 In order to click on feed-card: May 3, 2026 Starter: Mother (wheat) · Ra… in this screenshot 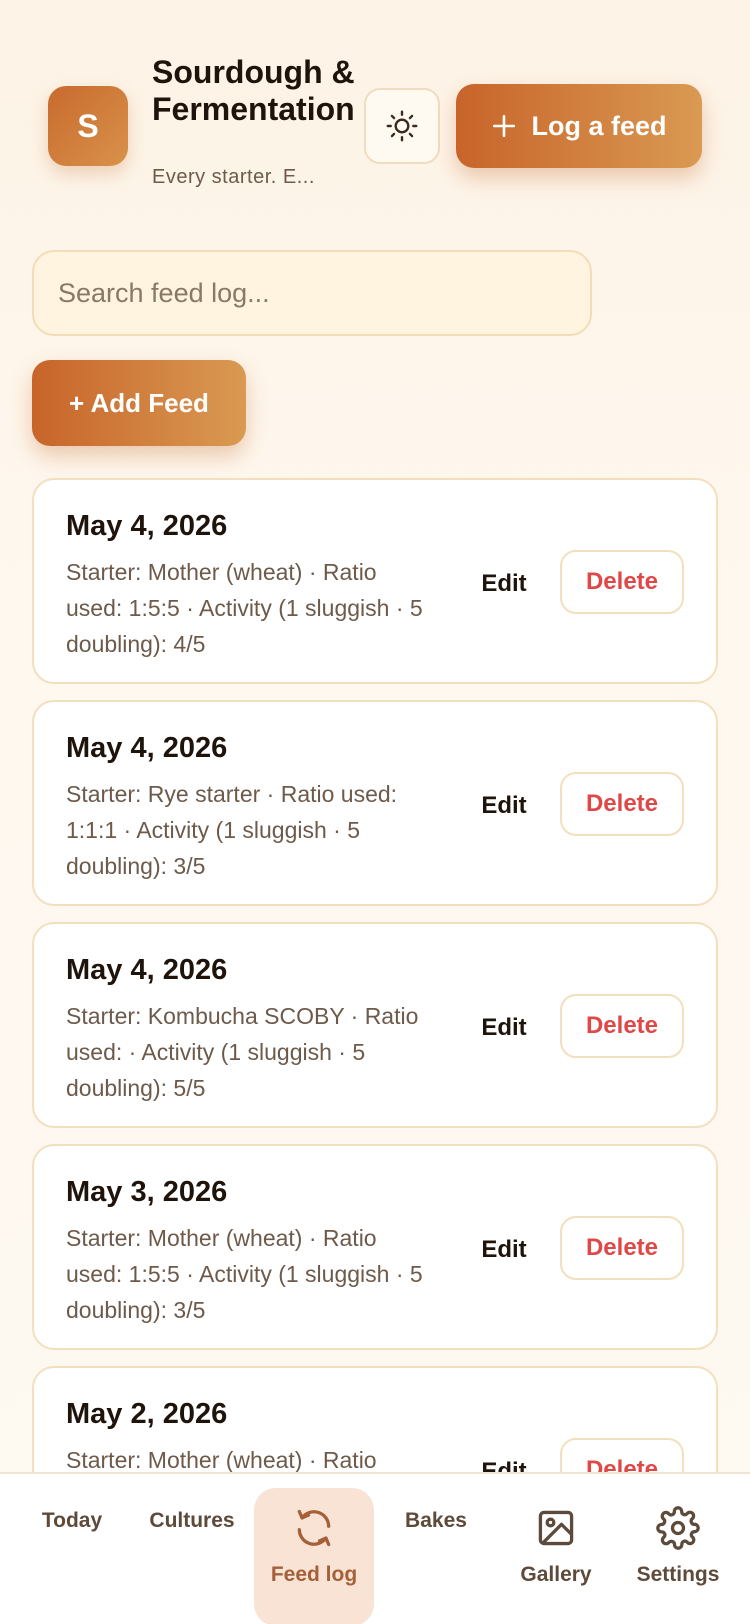, I will do `click(375, 1247)`.